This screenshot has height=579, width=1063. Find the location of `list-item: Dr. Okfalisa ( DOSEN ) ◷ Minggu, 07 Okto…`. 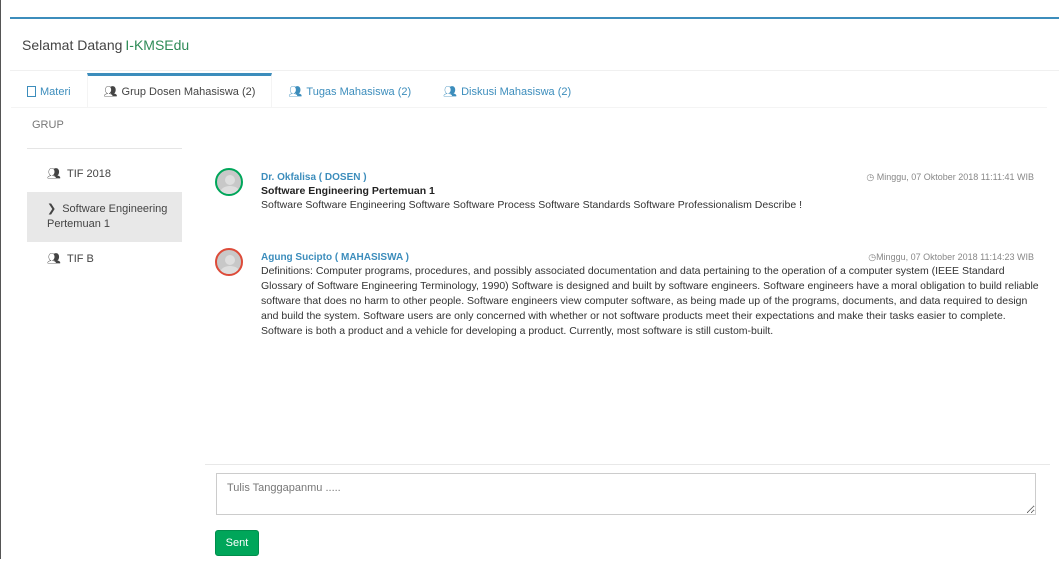

list-item: Dr. Okfalisa ( DOSEN ) ◷ Minggu, 07 Okto… is located at coordinates (622, 190).